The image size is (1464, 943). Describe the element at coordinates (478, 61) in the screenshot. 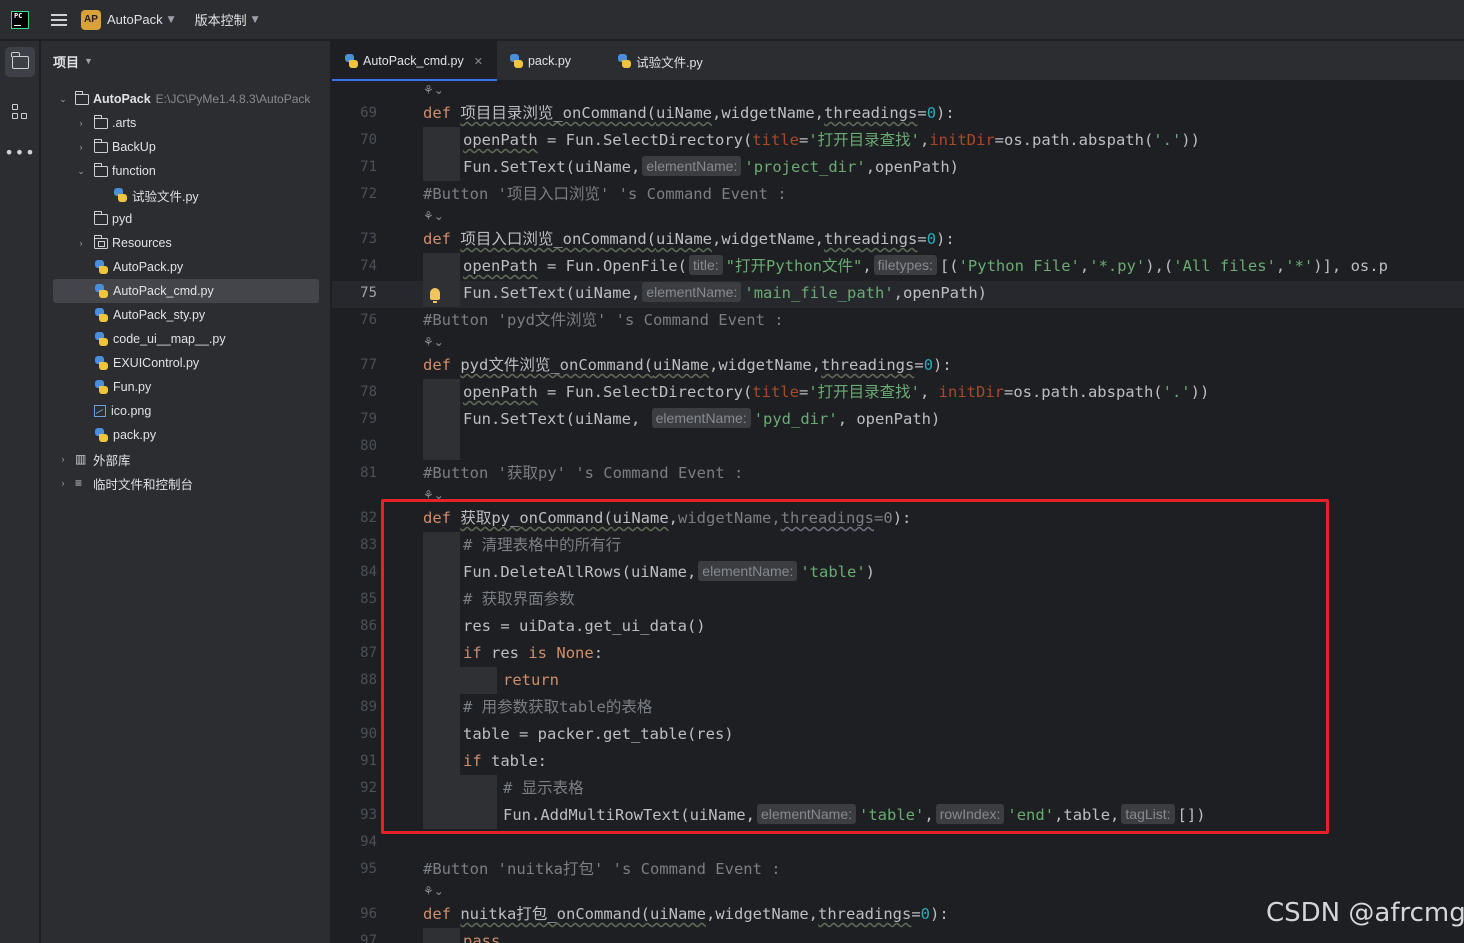

I see `close-icon: ✕` at that location.